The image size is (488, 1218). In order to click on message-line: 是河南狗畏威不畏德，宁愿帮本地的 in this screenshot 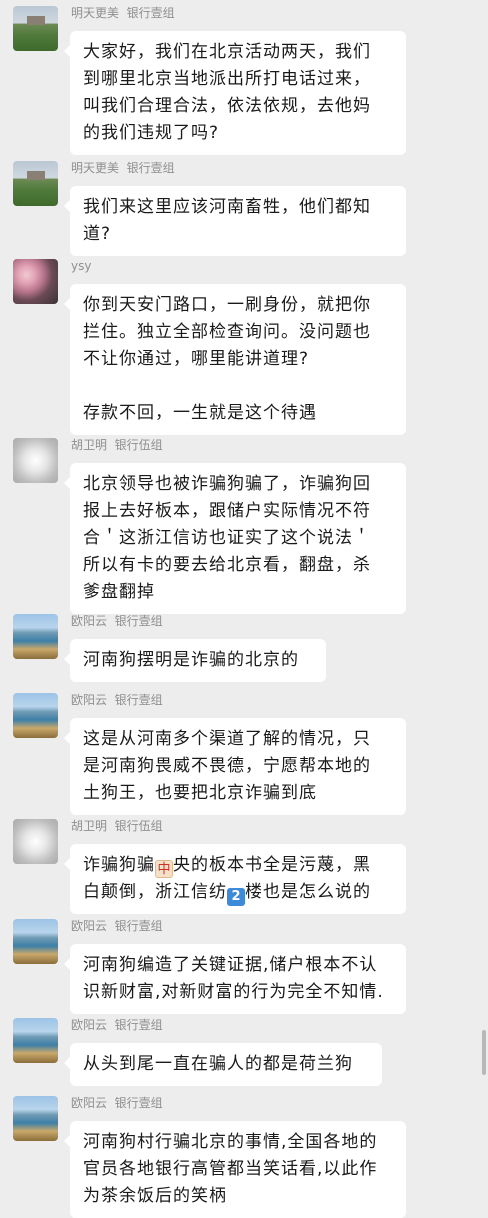, I will do `click(227, 766)`.